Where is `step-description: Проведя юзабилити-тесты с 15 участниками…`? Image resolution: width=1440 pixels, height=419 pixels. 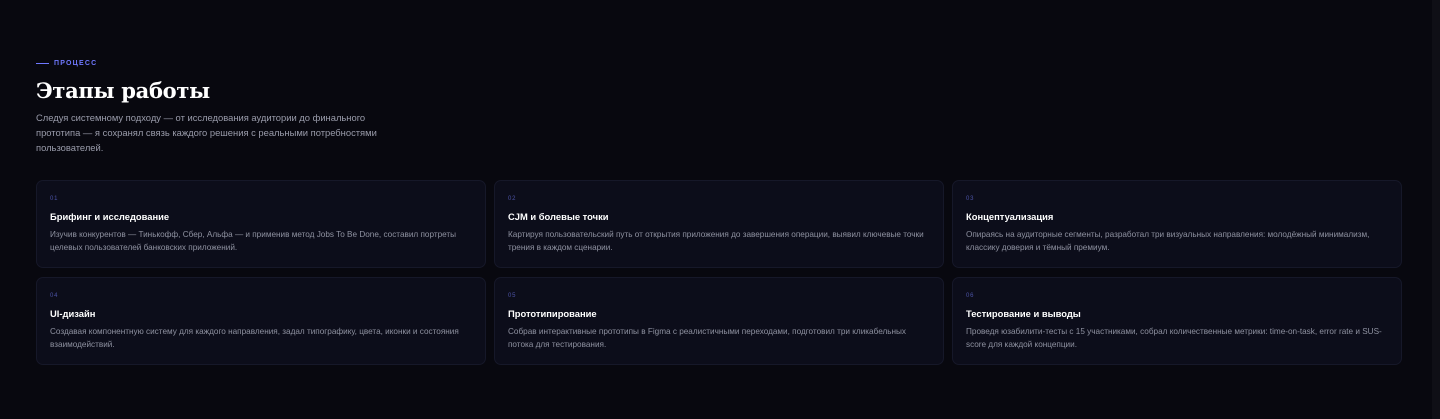
step-description: Проведя юзабилити-тесты с 15 участниками… is located at coordinates (1174, 338).